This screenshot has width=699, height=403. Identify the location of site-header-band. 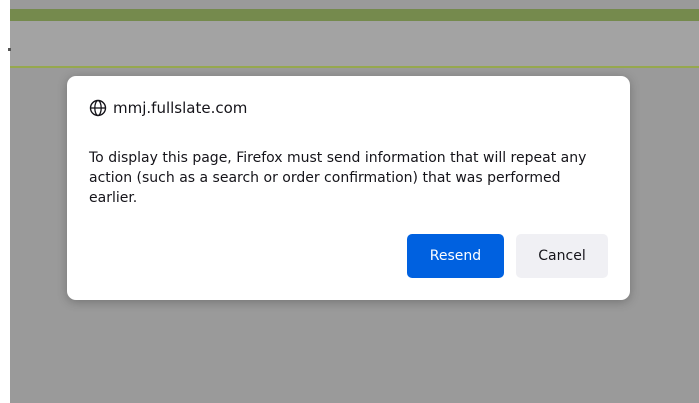
(354, 43).